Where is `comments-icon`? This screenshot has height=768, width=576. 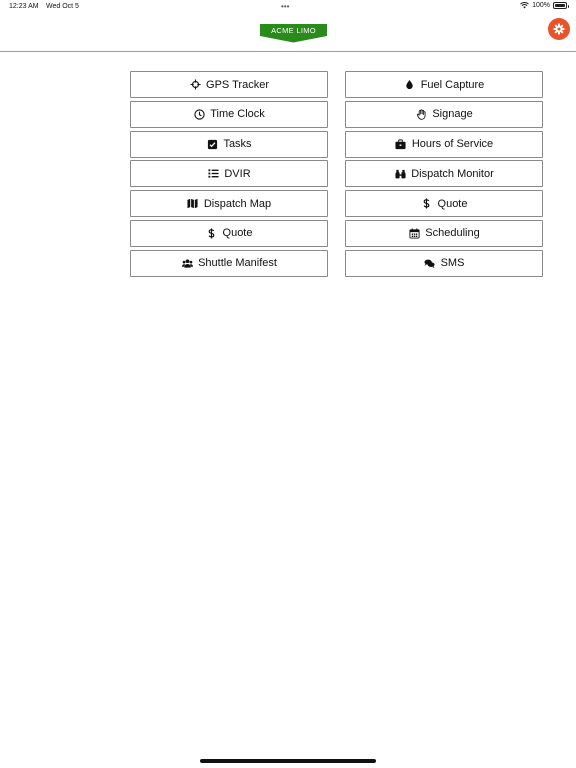
comments-icon is located at coordinates (430, 263).